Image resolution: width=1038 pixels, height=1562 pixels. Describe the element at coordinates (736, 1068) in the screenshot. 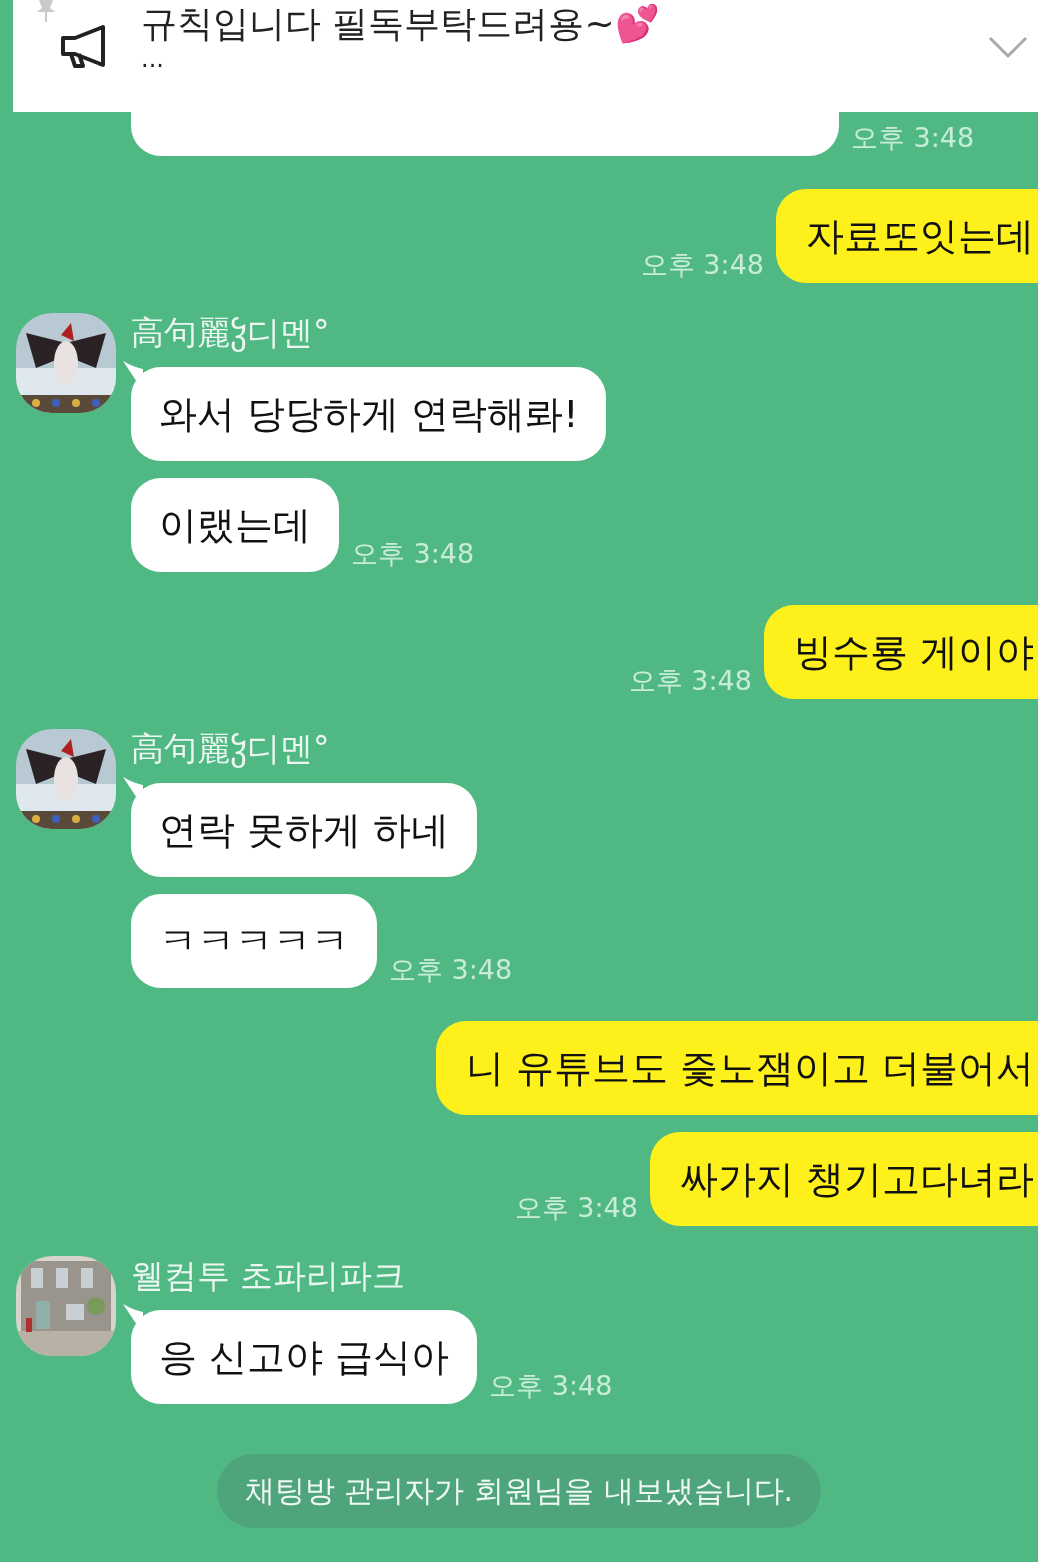

I see `message-bubble: 니 유튜브도 즟노잼이고 더불어서` at that location.